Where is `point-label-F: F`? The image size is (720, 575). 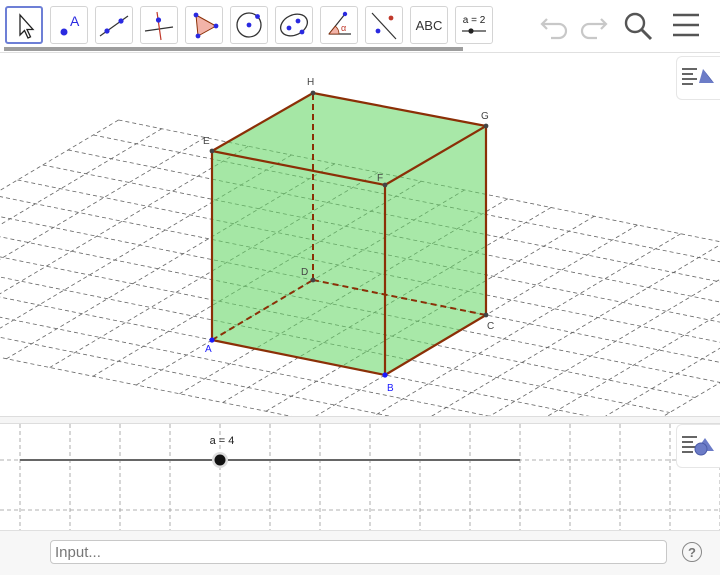 point-label-F: F is located at coordinates (380, 178).